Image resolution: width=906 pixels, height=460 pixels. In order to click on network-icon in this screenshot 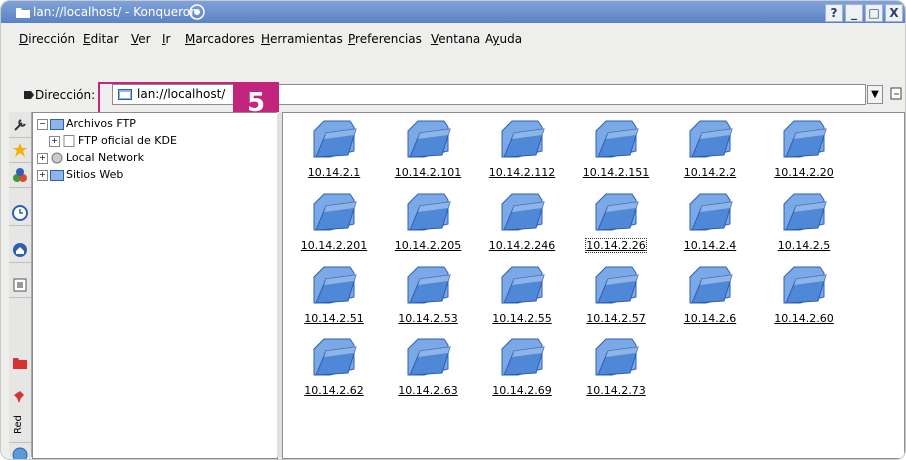, I will do `click(57, 158)`.